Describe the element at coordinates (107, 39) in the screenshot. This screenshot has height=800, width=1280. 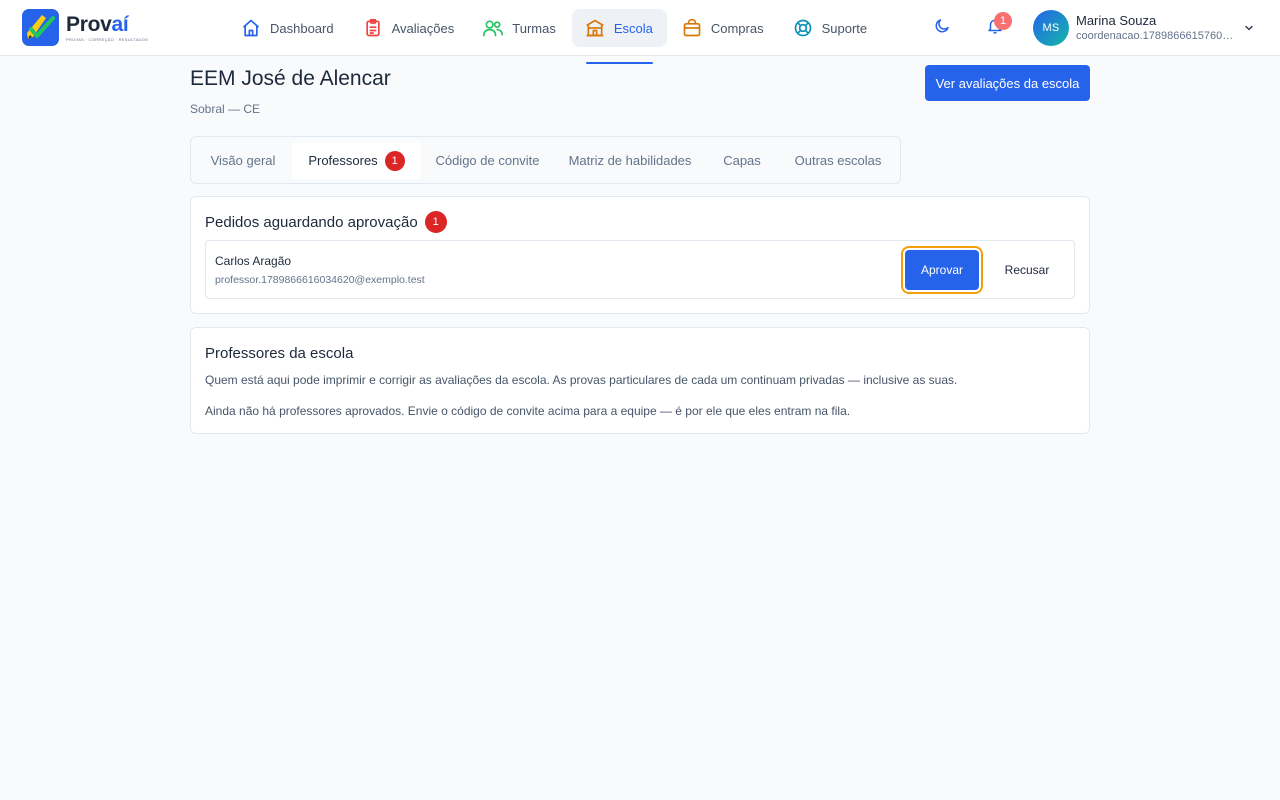
I see `brand-tagline: PROVAS · CORREÇÃO · RESULTADOS` at that location.